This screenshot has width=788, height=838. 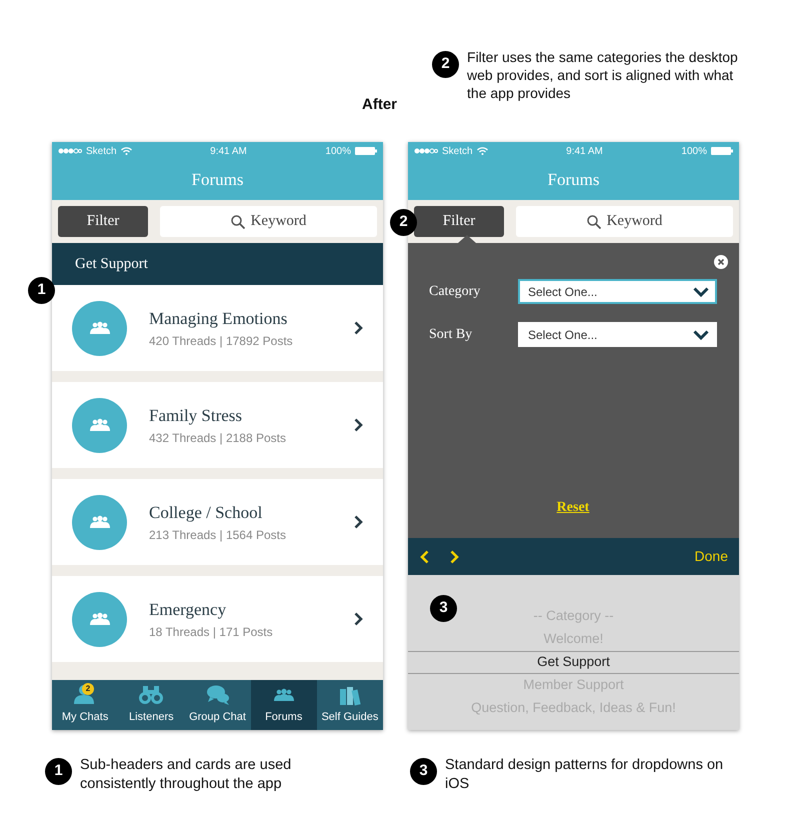 I want to click on notification-badge: 2, so click(x=88, y=689).